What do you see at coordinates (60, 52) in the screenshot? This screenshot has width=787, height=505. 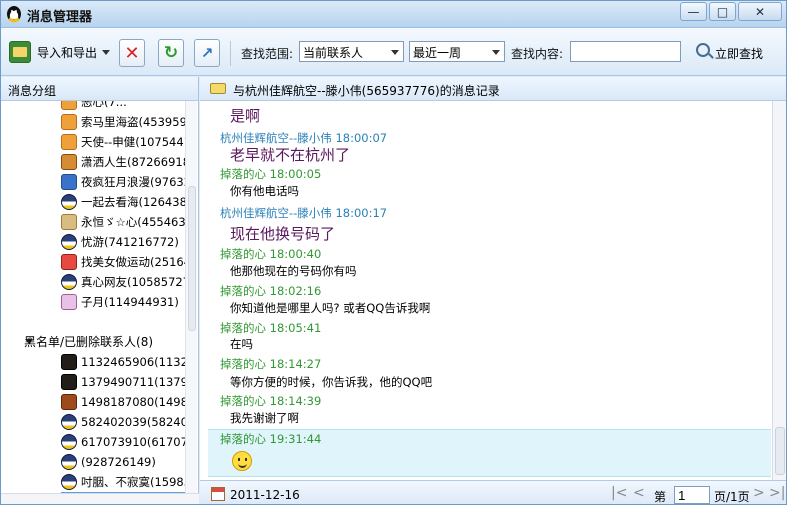 I see `import-export-button: 导入和导出` at bounding box center [60, 52].